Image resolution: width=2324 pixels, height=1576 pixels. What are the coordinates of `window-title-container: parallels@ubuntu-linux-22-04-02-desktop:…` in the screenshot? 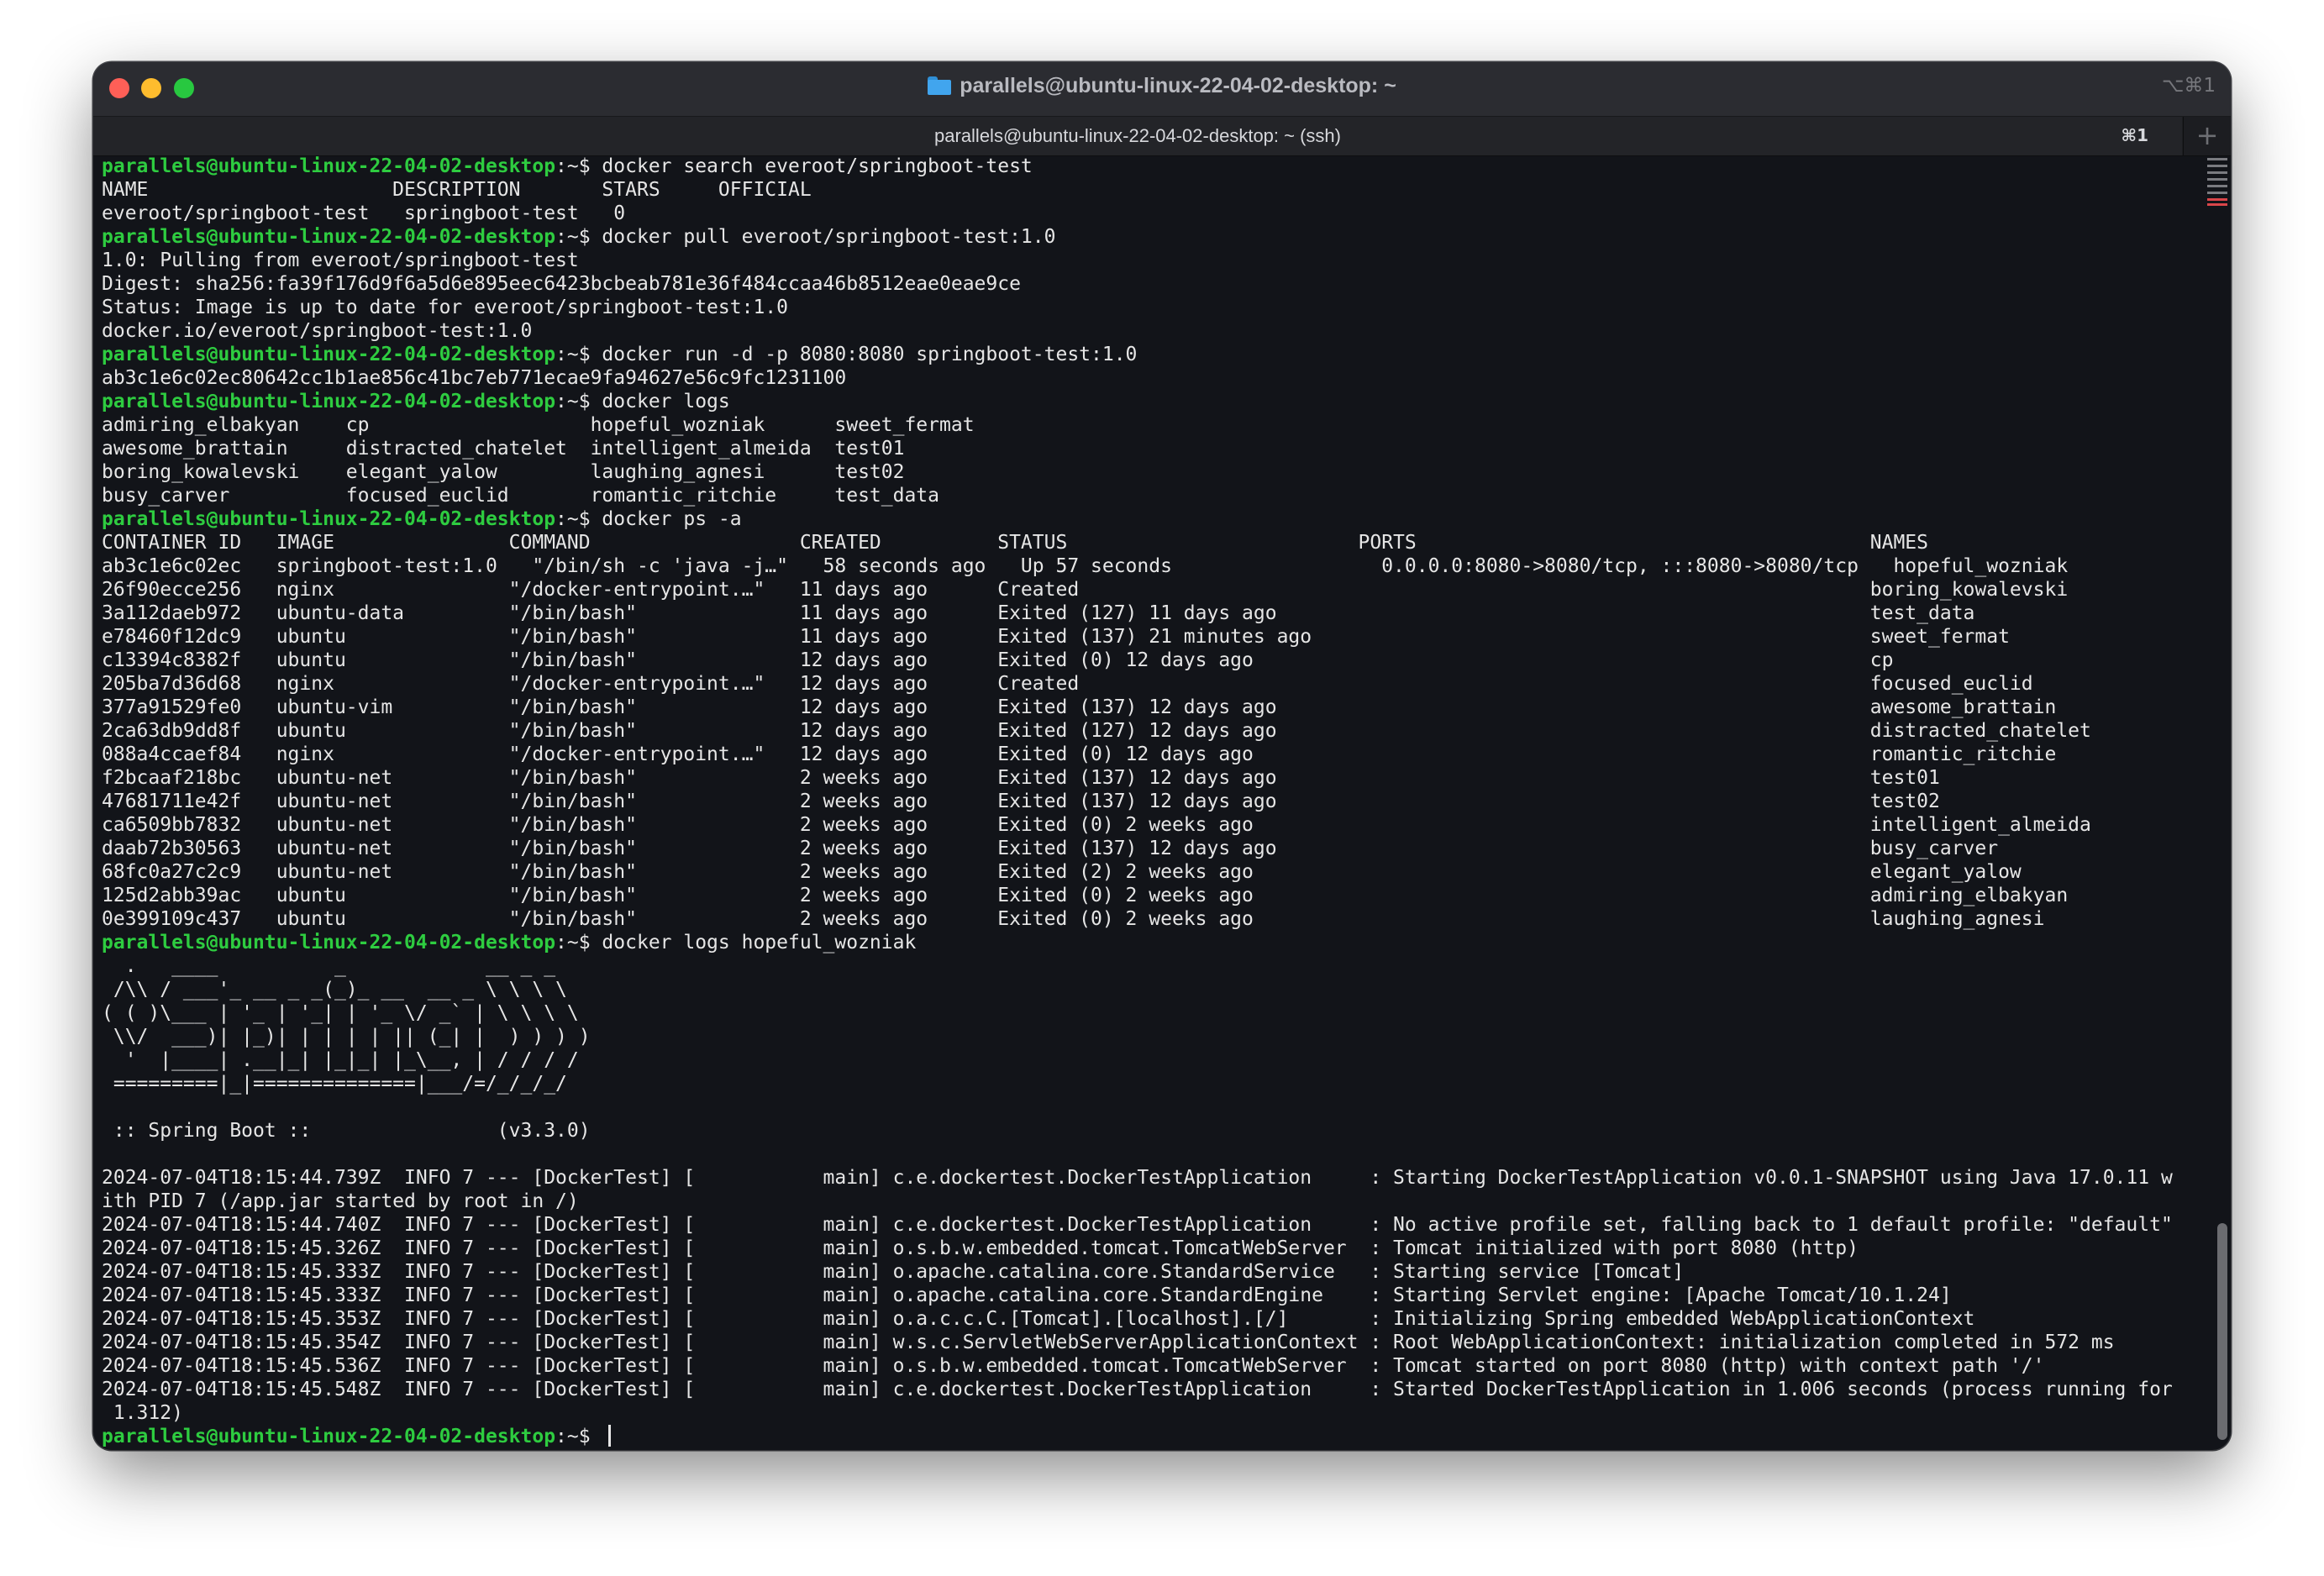 It's located at (1162, 86).